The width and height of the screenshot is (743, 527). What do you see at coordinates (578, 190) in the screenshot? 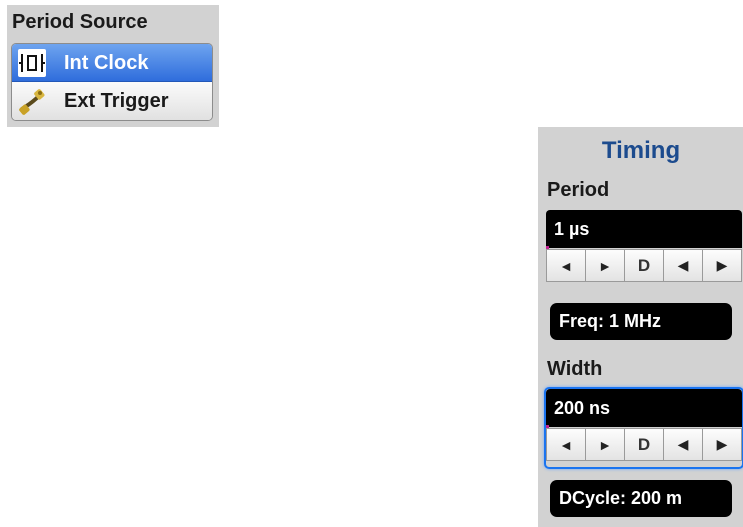
I see `period-label: Period` at bounding box center [578, 190].